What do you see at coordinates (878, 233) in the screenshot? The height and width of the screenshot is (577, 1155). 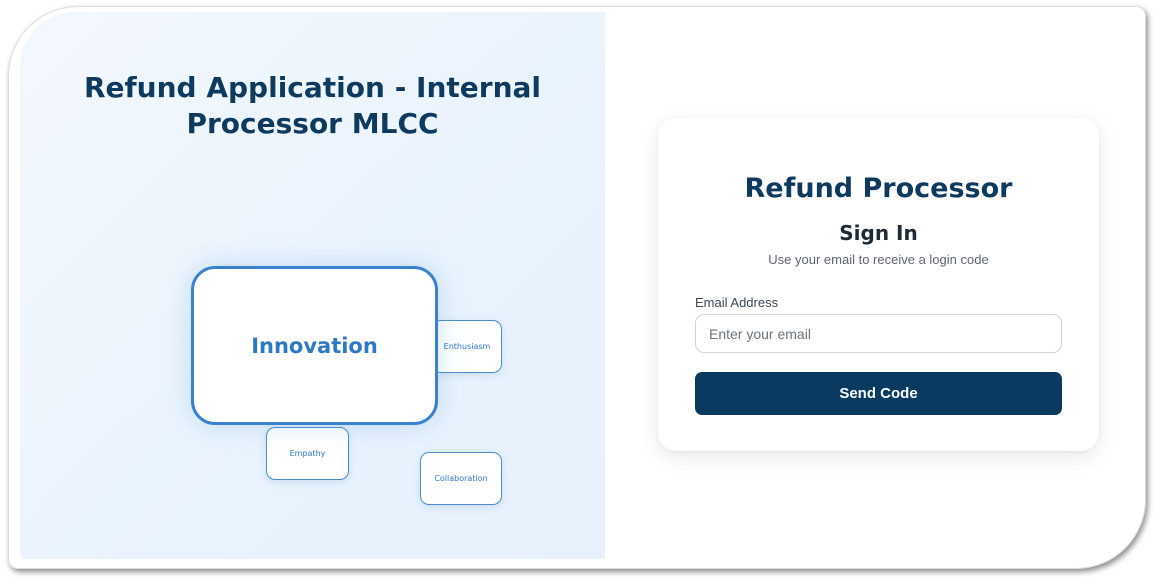 I see `login-subtitle: Sign In` at bounding box center [878, 233].